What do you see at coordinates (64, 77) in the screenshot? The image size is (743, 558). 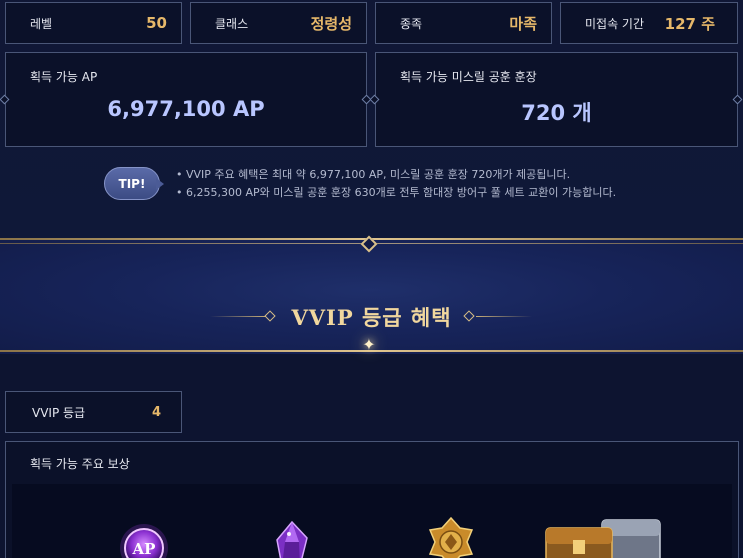 I see `ap-summary-label: 획득 가능 AP` at bounding box center [64, 77].